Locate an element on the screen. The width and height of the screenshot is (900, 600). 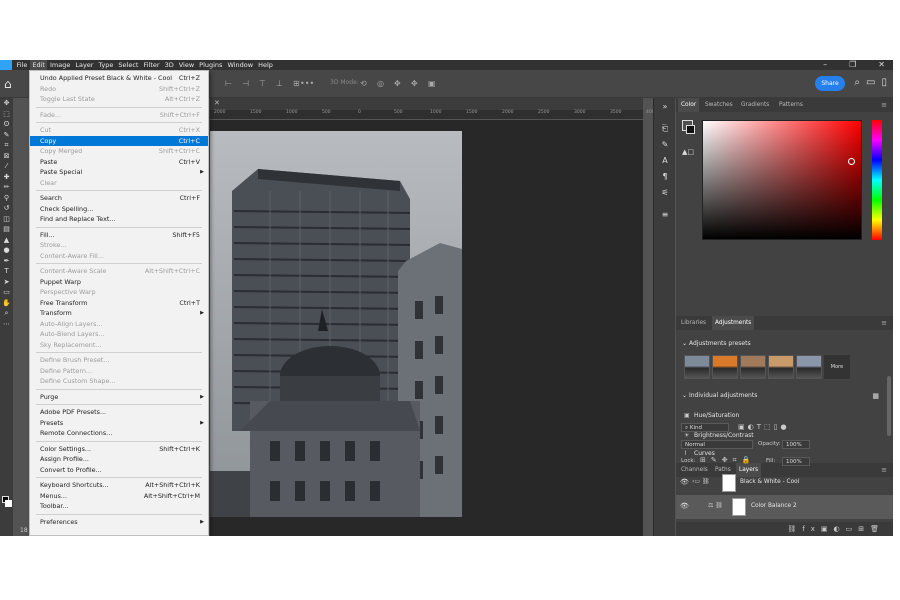
menu-item-cut: Cut Ctrl+X is located at coordinates (119, 130).